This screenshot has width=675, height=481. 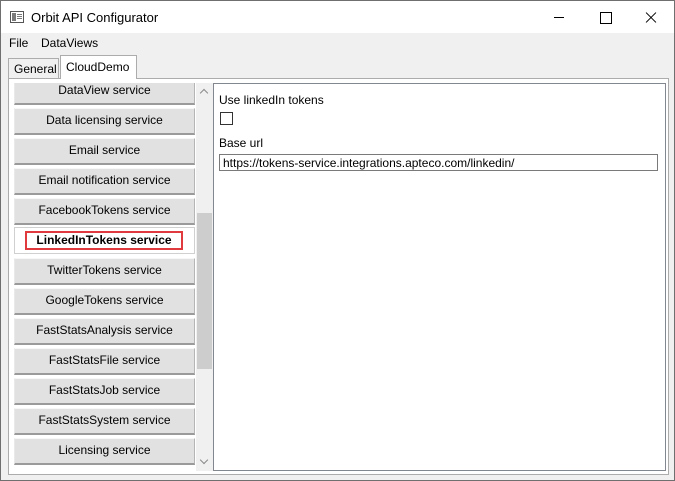 What do you see at coordinates (104, 301) in the screenshot?
I see `service-googletokens: GoogleTokens service` at bounding box center [104, 301].